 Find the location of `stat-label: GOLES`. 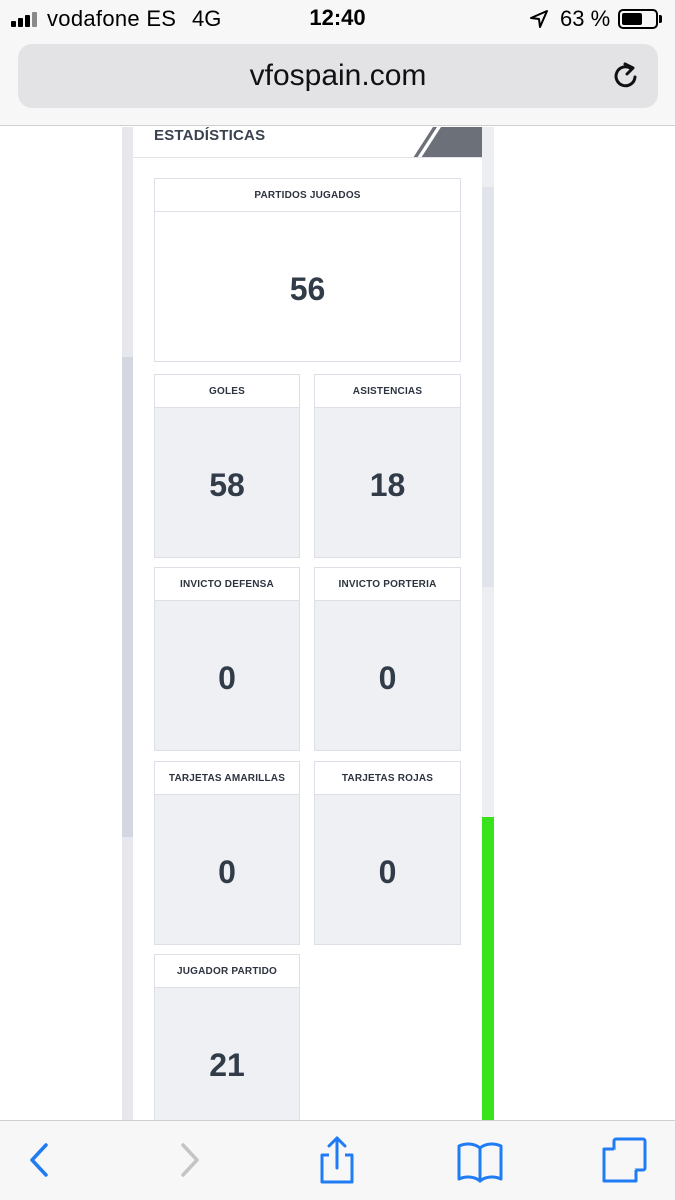

stat-label: GOLES is located at coordinates (227, 391).